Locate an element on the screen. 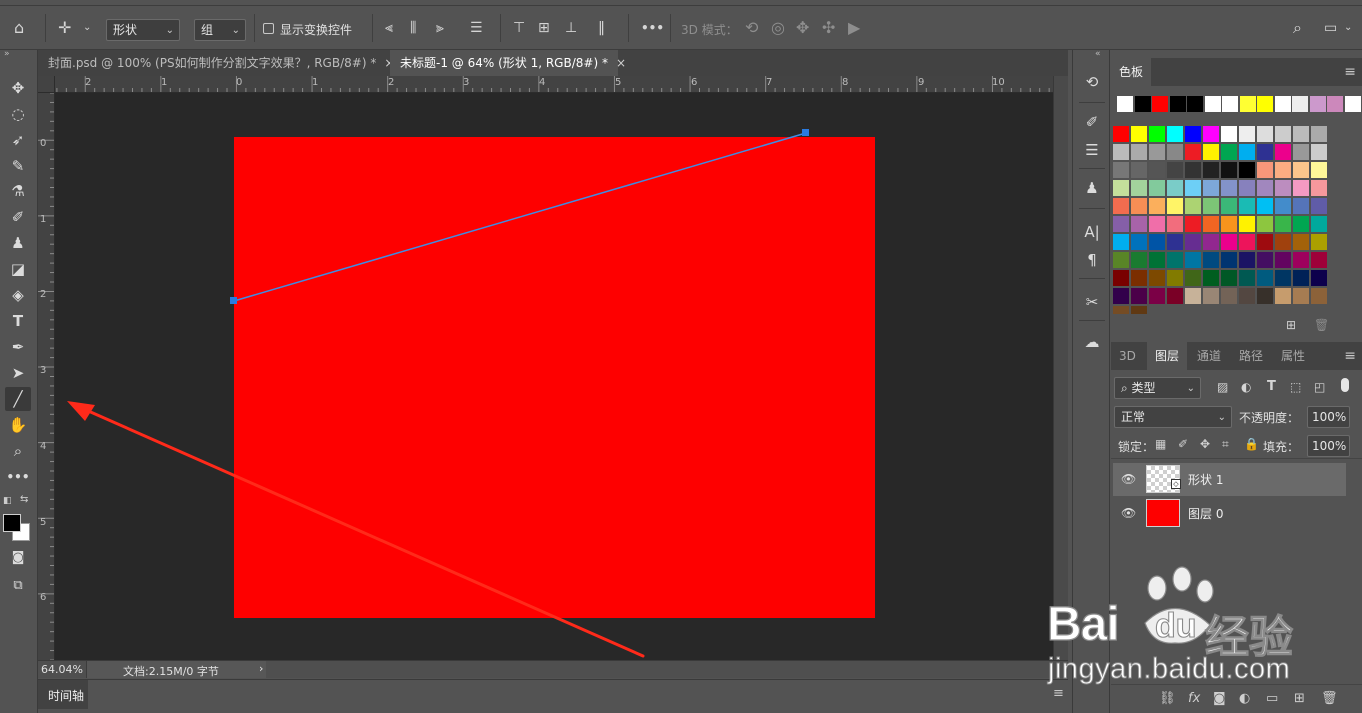 Image resolution: width=1362 pixels, height=713 pixels. chevron-down-icon: ⌄ is located at coordinates (87, 28).